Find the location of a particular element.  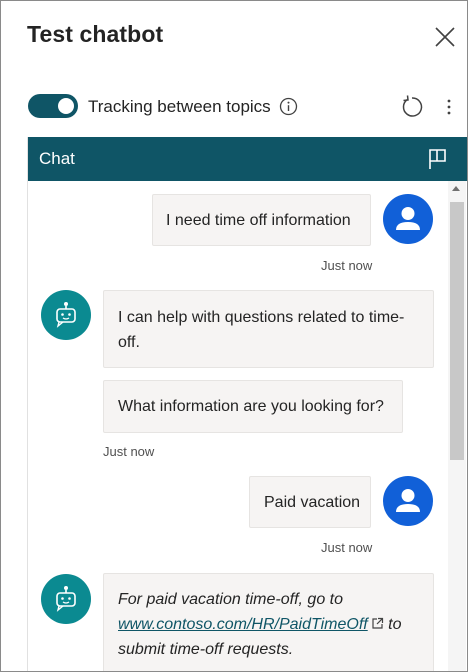

flag-icon is located at coordinates (437, 159).